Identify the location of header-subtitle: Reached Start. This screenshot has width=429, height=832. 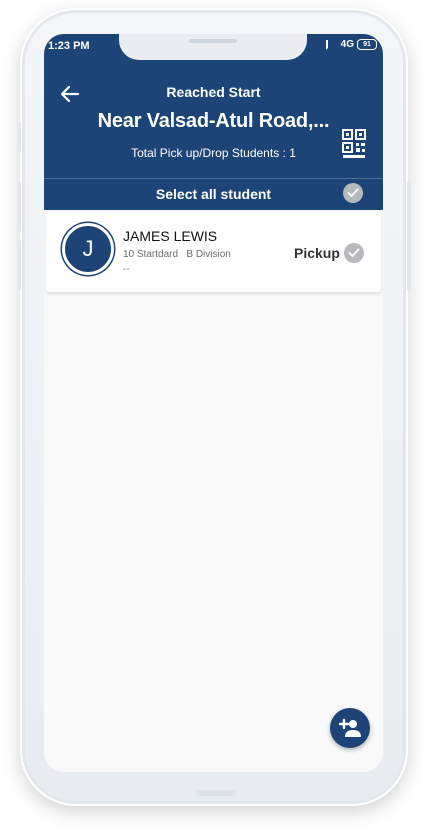
(213, 92).